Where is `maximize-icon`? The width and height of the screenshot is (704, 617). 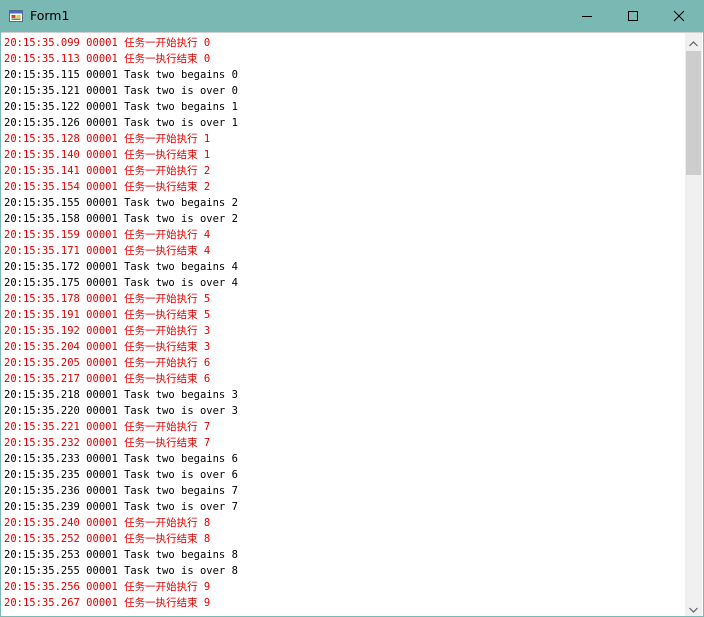 maximize-icon is located at coordinates (633, 16).